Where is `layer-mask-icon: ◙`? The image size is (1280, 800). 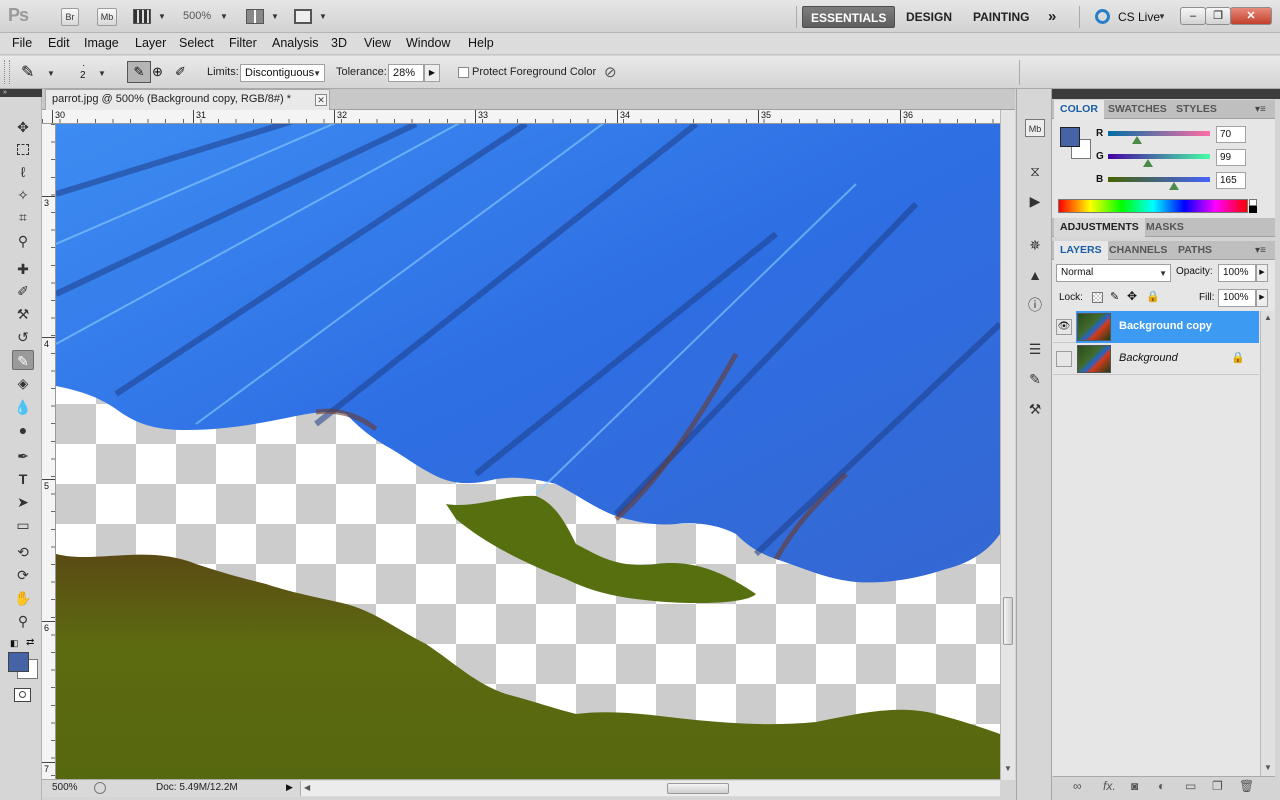
layer-mask-icon: ◙ is located at coordinates (1134, 786).